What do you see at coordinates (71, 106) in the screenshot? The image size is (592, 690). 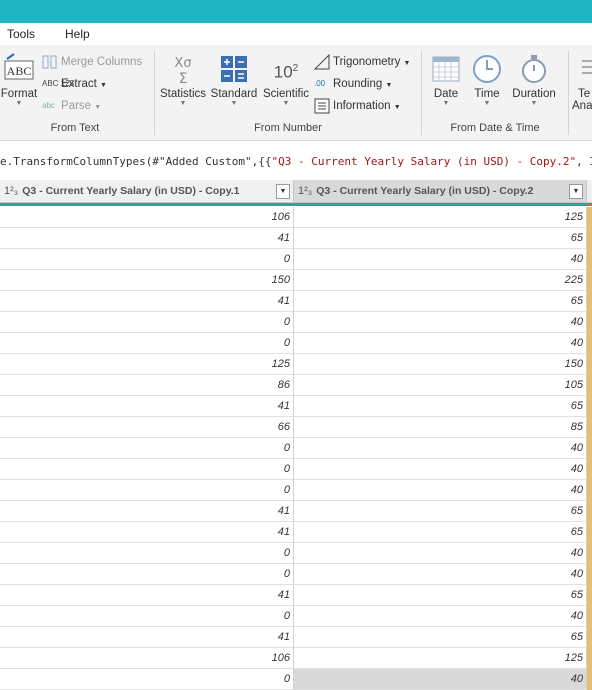 I see `parse-button: abc Parse ▼` at bounding box center [71, 106].